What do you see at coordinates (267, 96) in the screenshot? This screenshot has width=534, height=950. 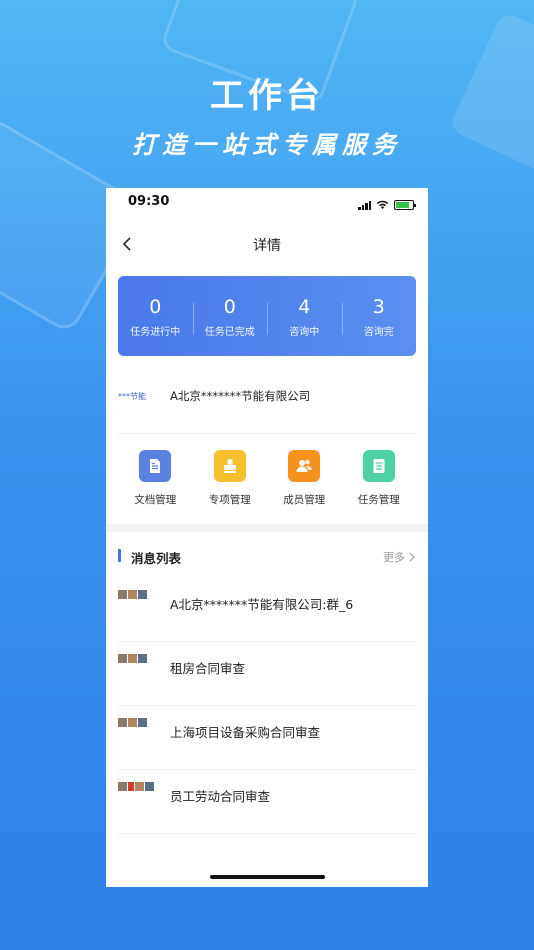 I see `hero-title: 工作台` at bounding box center [267, 96].